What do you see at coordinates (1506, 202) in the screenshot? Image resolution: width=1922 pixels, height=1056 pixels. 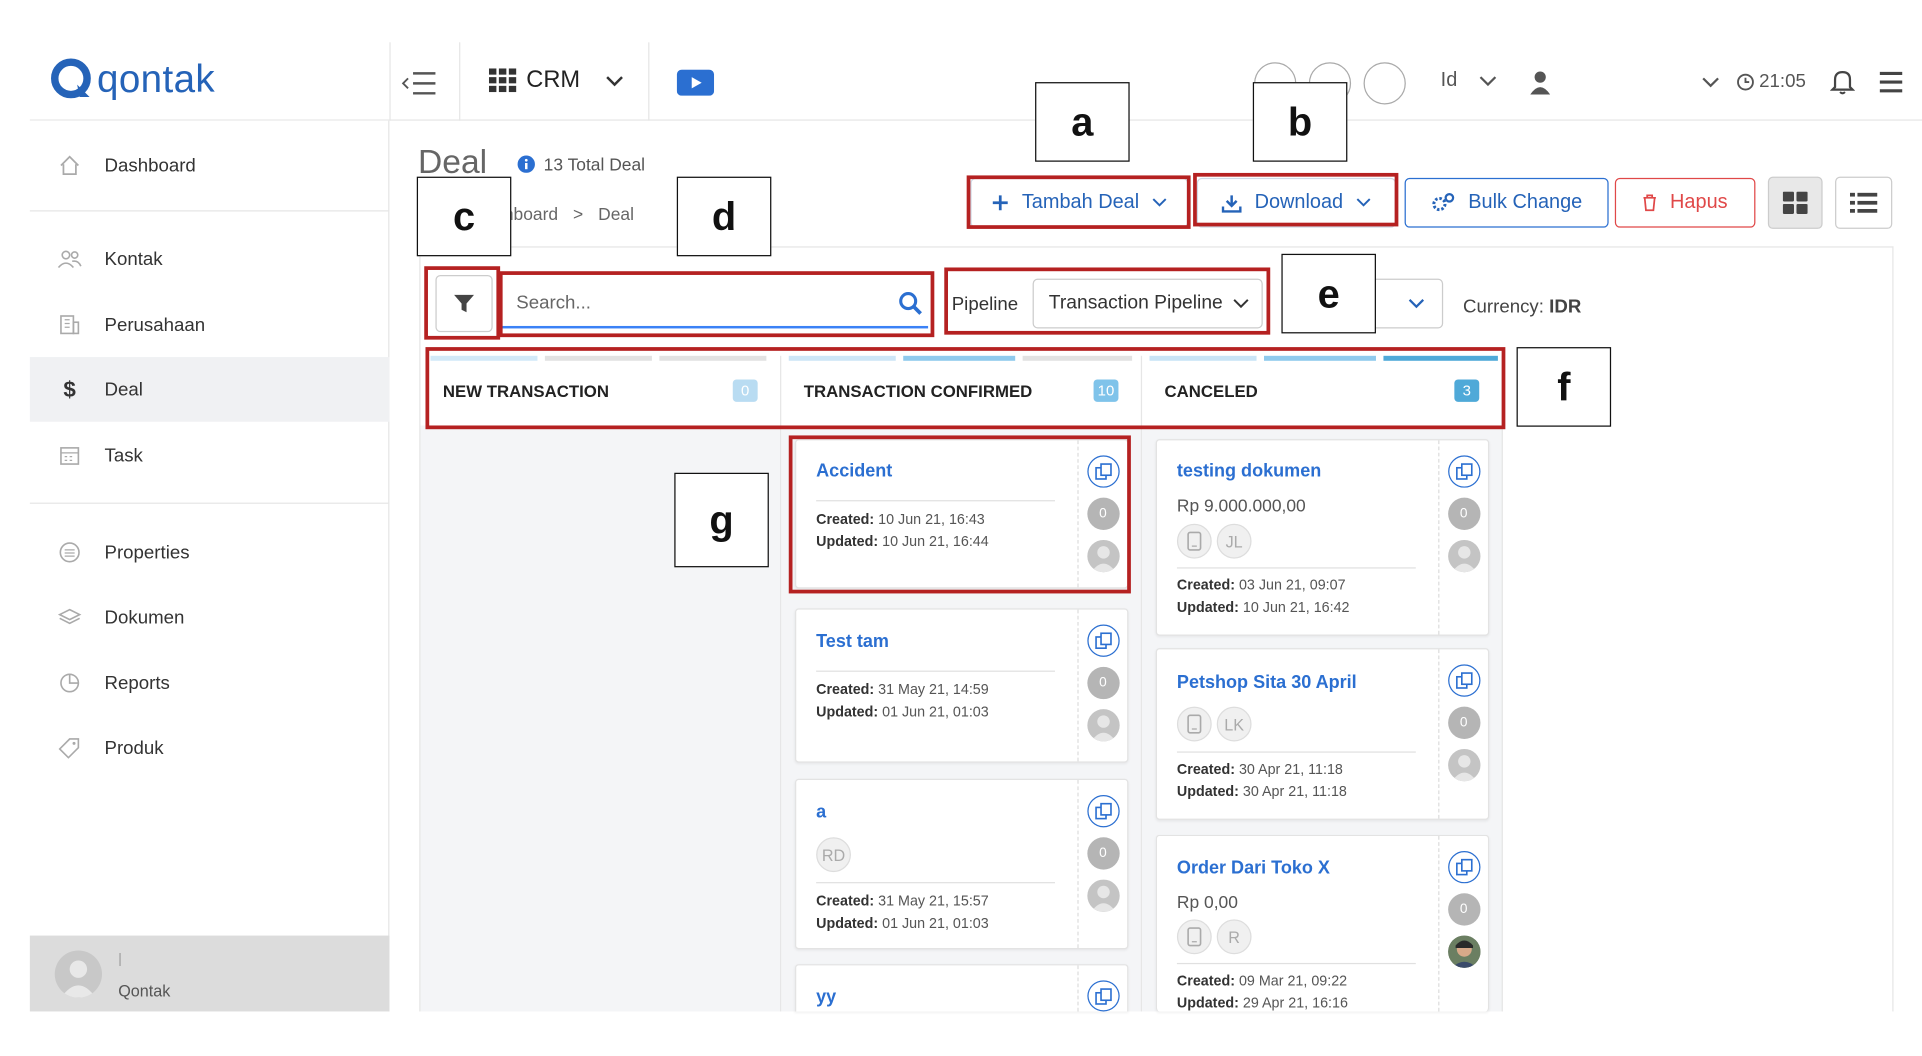 I see `bulk-change-button: Bulk Change` at bounding box center [1506, 202].